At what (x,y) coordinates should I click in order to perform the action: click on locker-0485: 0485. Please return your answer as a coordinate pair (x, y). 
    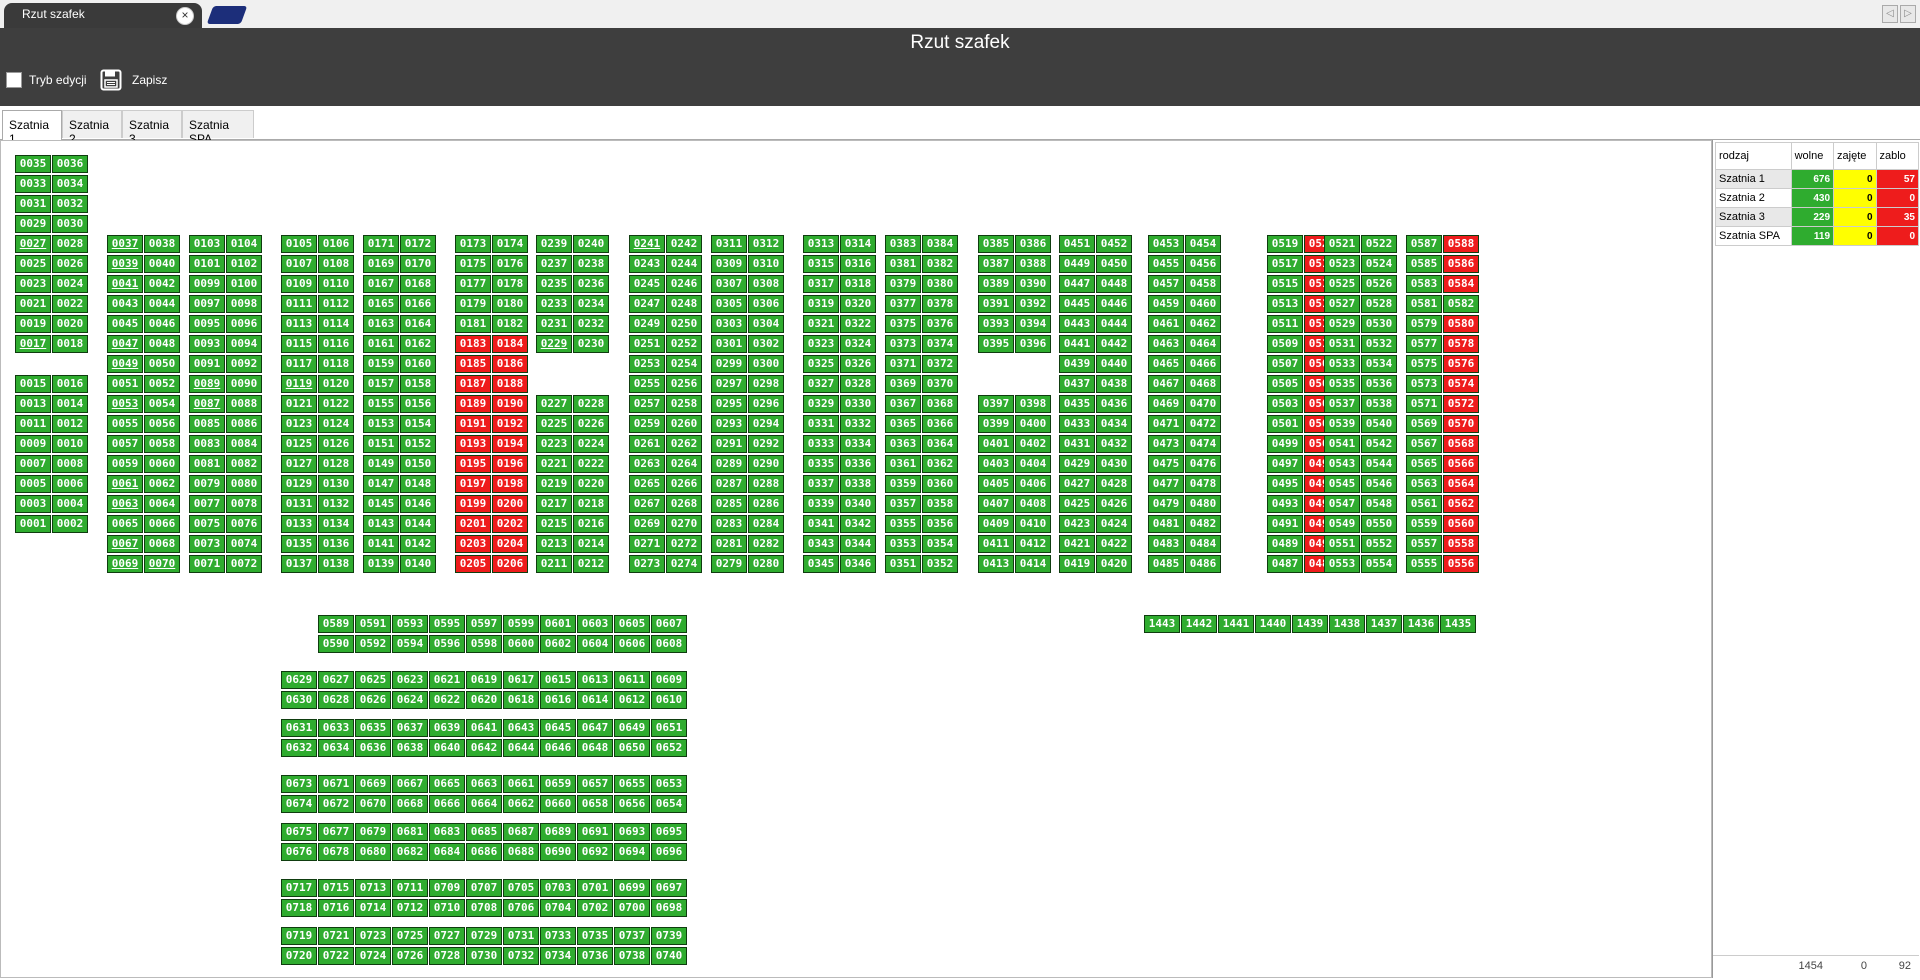
    Looking at the image, I should click on (1166, 564).